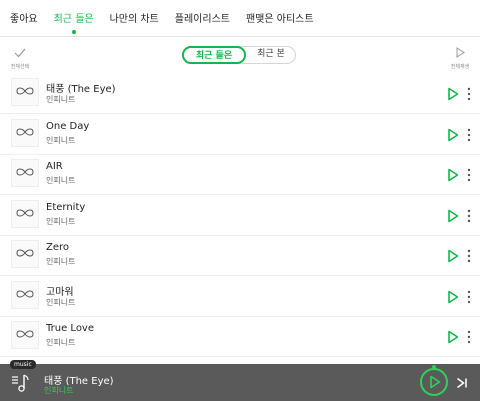 This screenshot has height=401, width=480. I want to click on song-row: 고마워 인피니트, so click(240, 297).